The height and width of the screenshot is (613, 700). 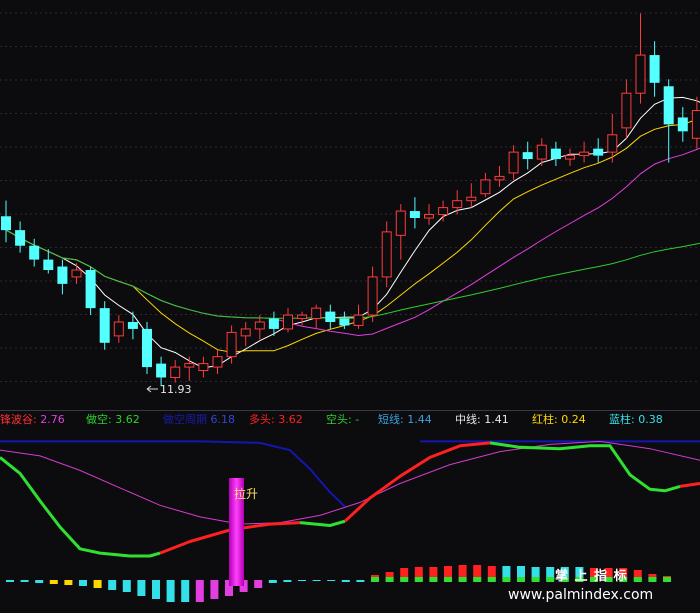 I want to click on indicator-header-item: 短线: 1.44, so click(x=405, y=419).